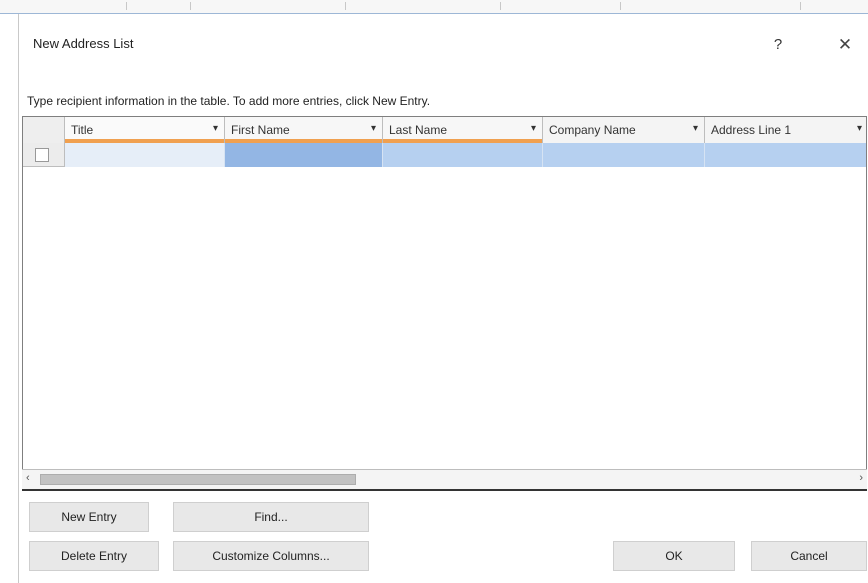 The image size is (868, 583). Describe the element at coordinates (304, 130) in the screenshot. I see `column-header-first-name: First Name ▾` at that location.